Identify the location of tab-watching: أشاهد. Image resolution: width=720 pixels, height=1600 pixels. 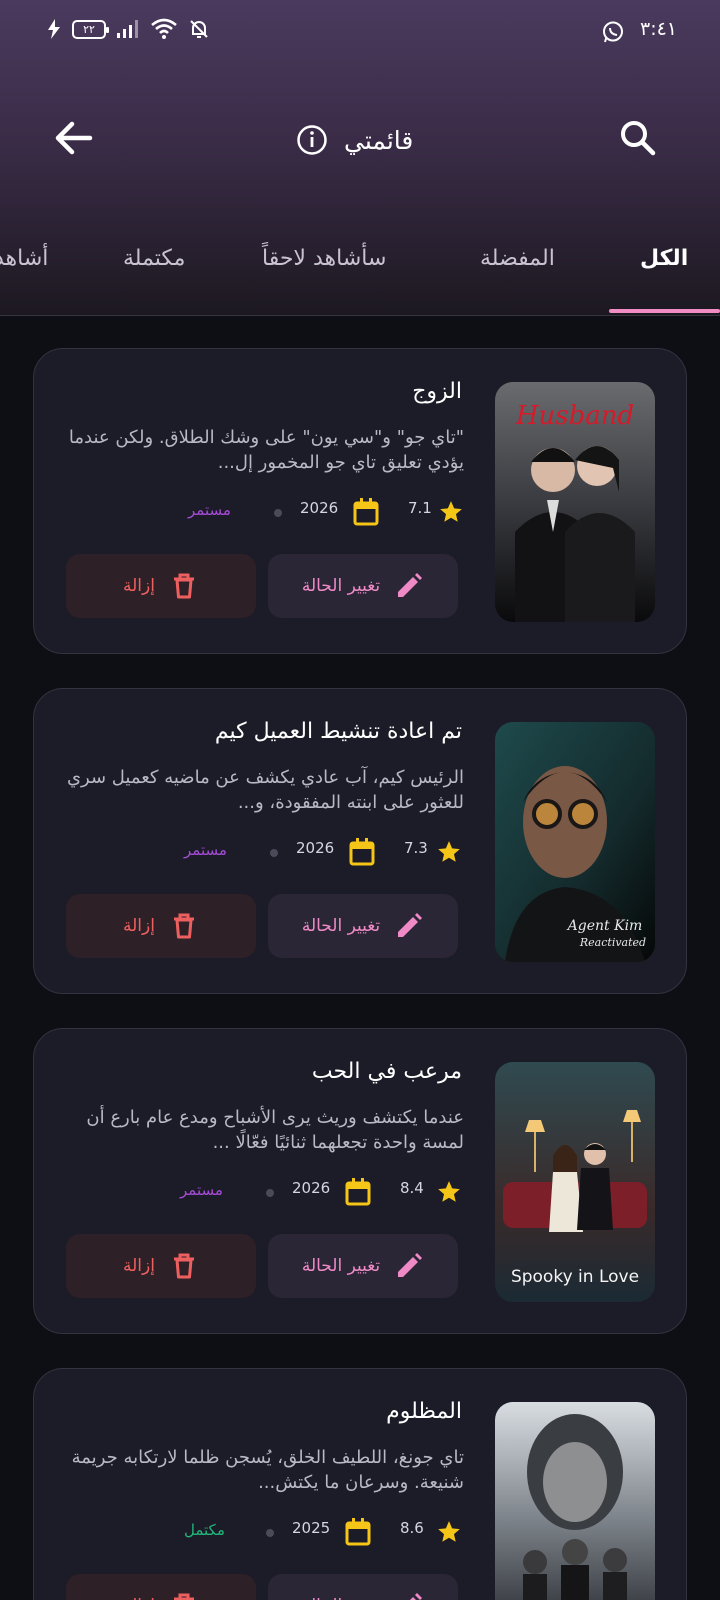
(24, 258).